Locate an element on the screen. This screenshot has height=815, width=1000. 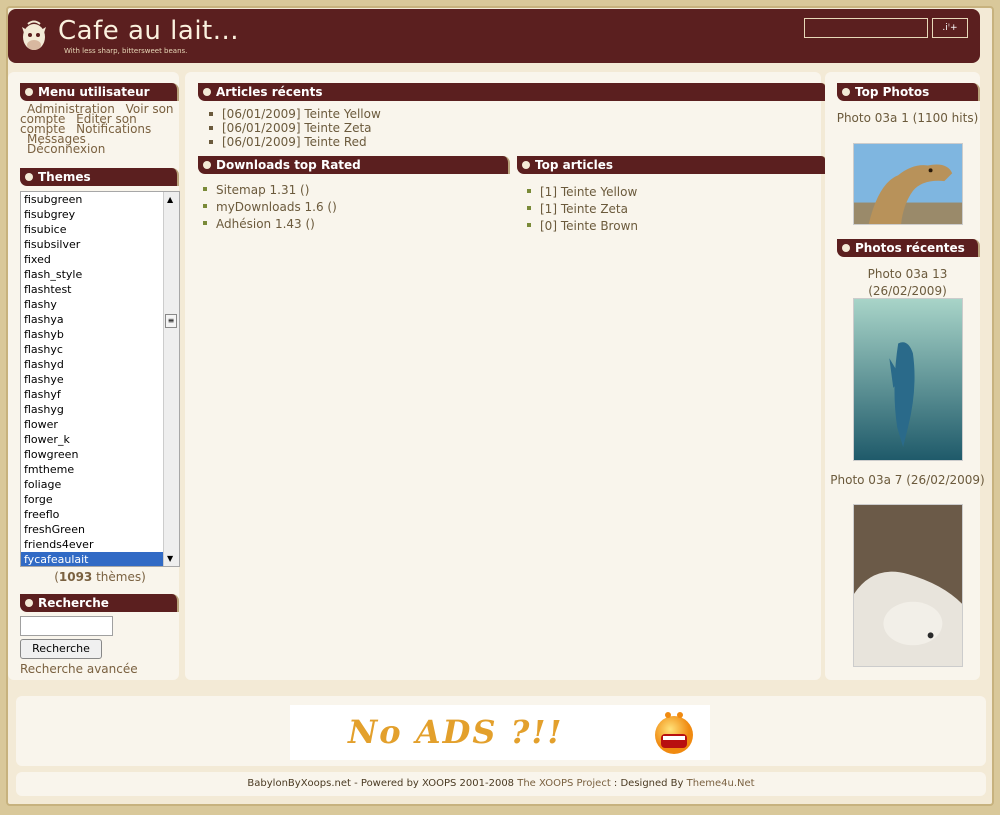
header-search-input is located at coordinates (866, 28).